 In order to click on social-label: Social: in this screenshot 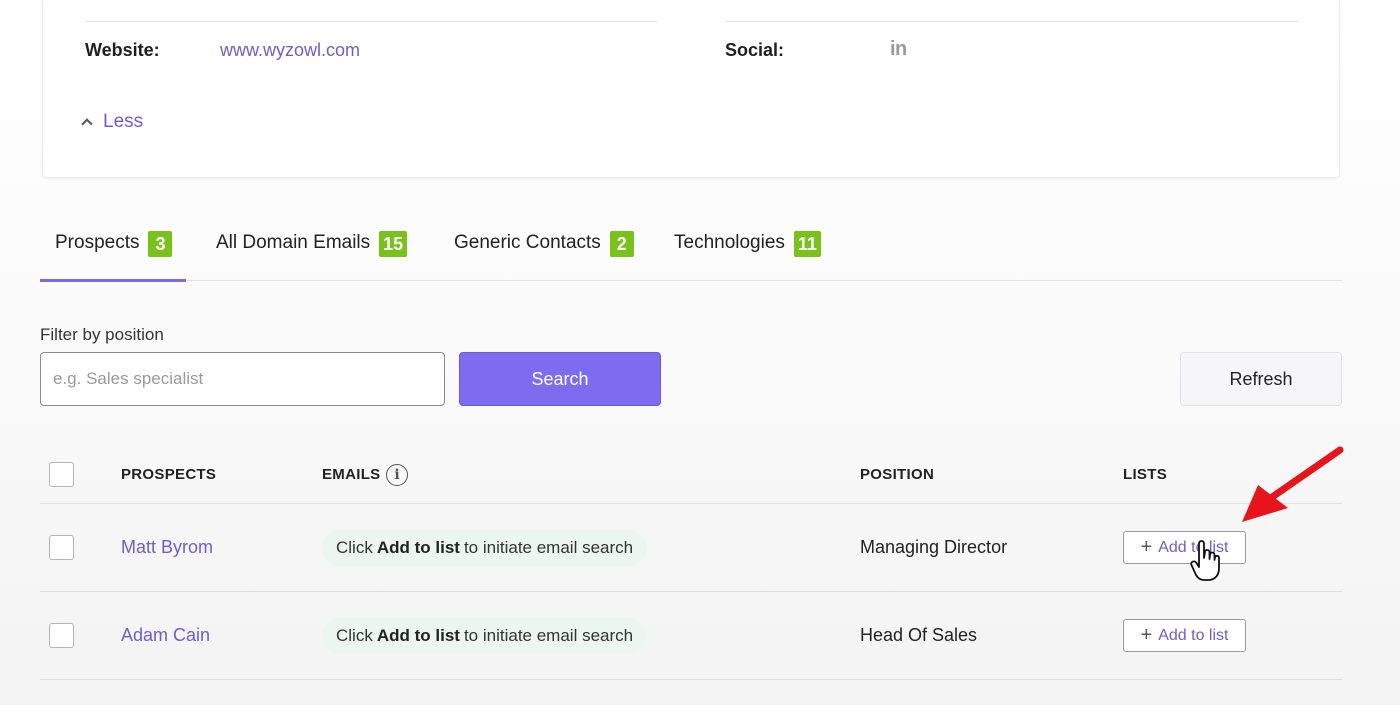, I will do `click(755, 50)`.